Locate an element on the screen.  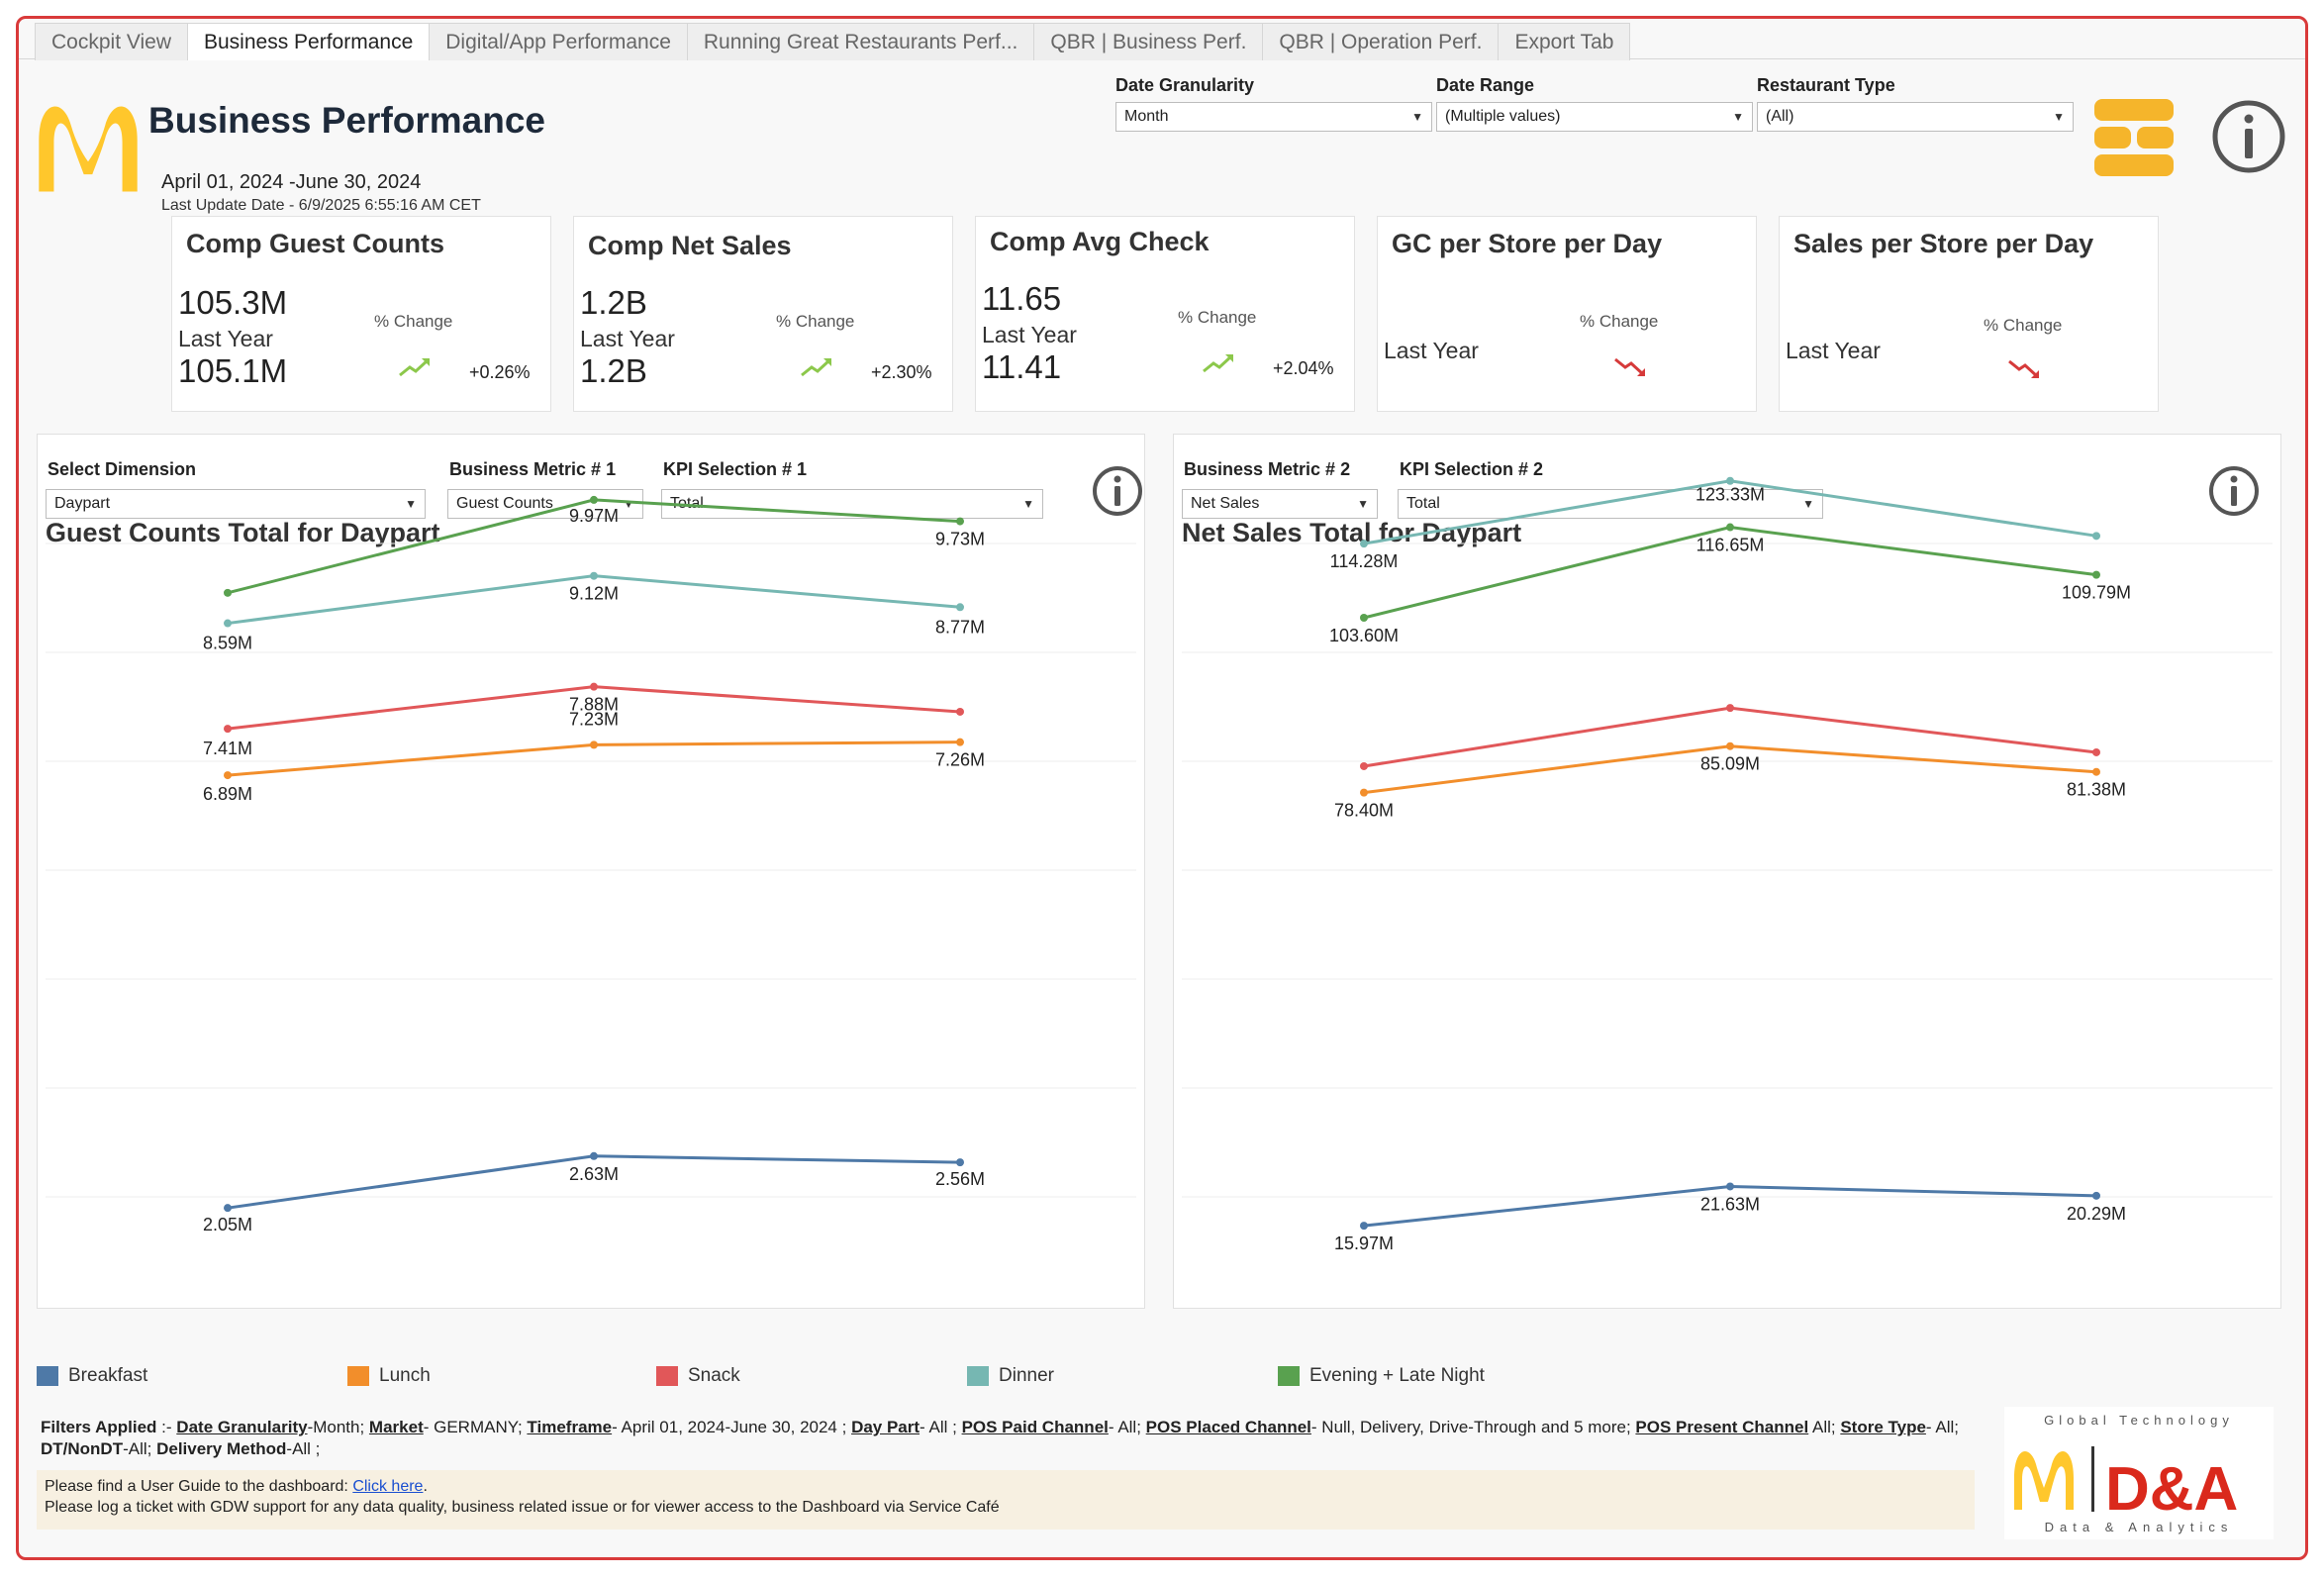
menu-stack-icon is located at coordinates (2134, 137).